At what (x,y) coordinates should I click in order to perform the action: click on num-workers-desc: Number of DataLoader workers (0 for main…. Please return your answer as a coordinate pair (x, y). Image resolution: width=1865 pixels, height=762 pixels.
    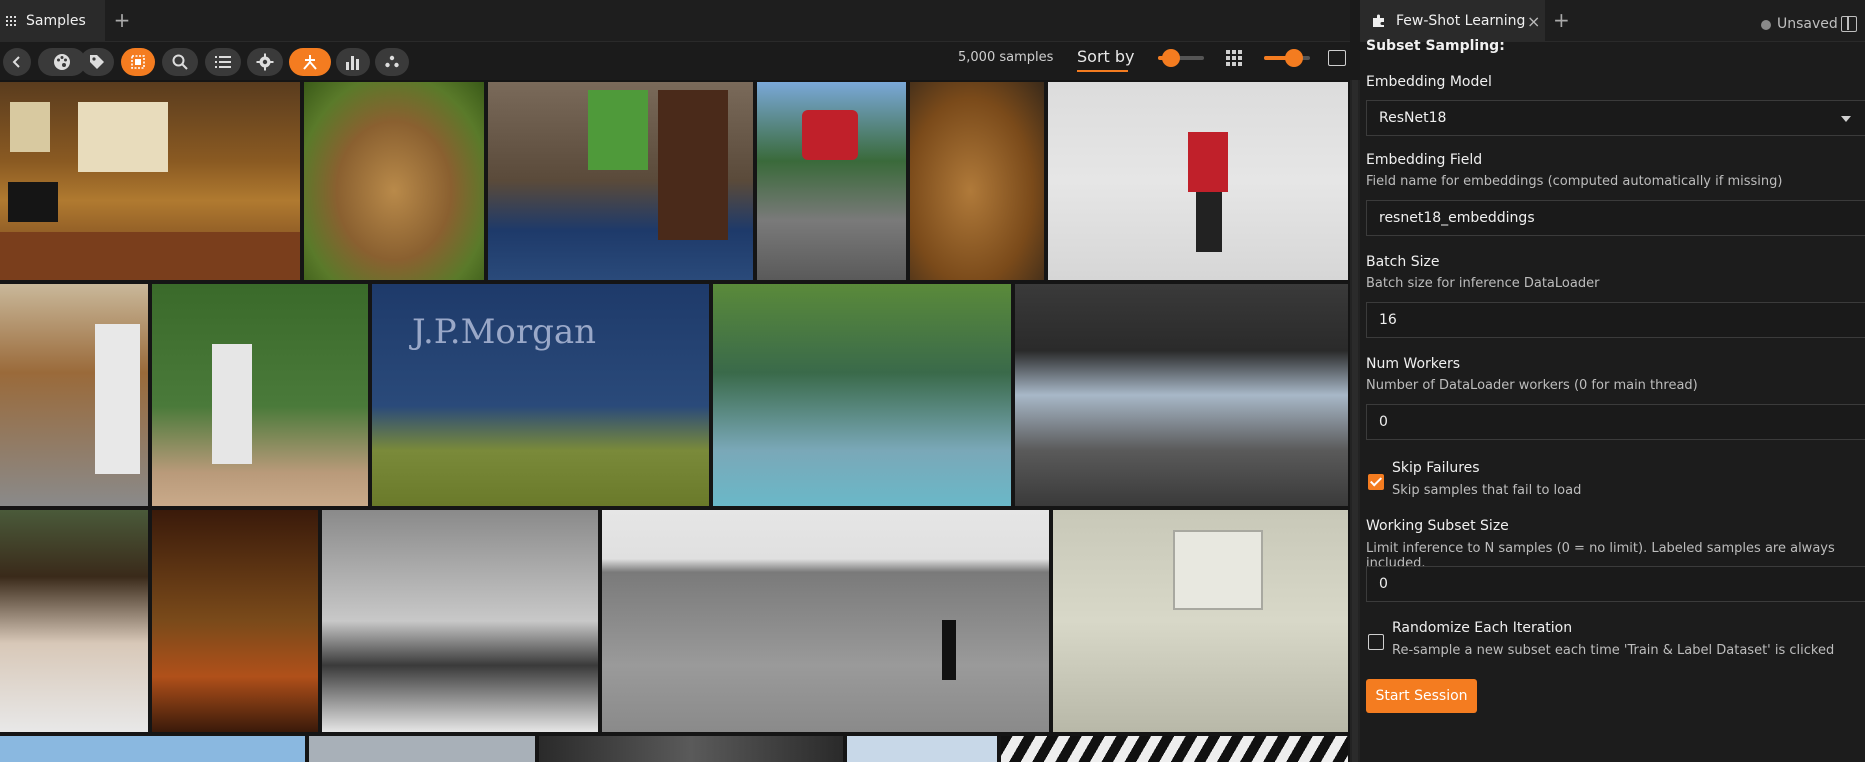
    Looking at the image, I should click on (1532, 385).